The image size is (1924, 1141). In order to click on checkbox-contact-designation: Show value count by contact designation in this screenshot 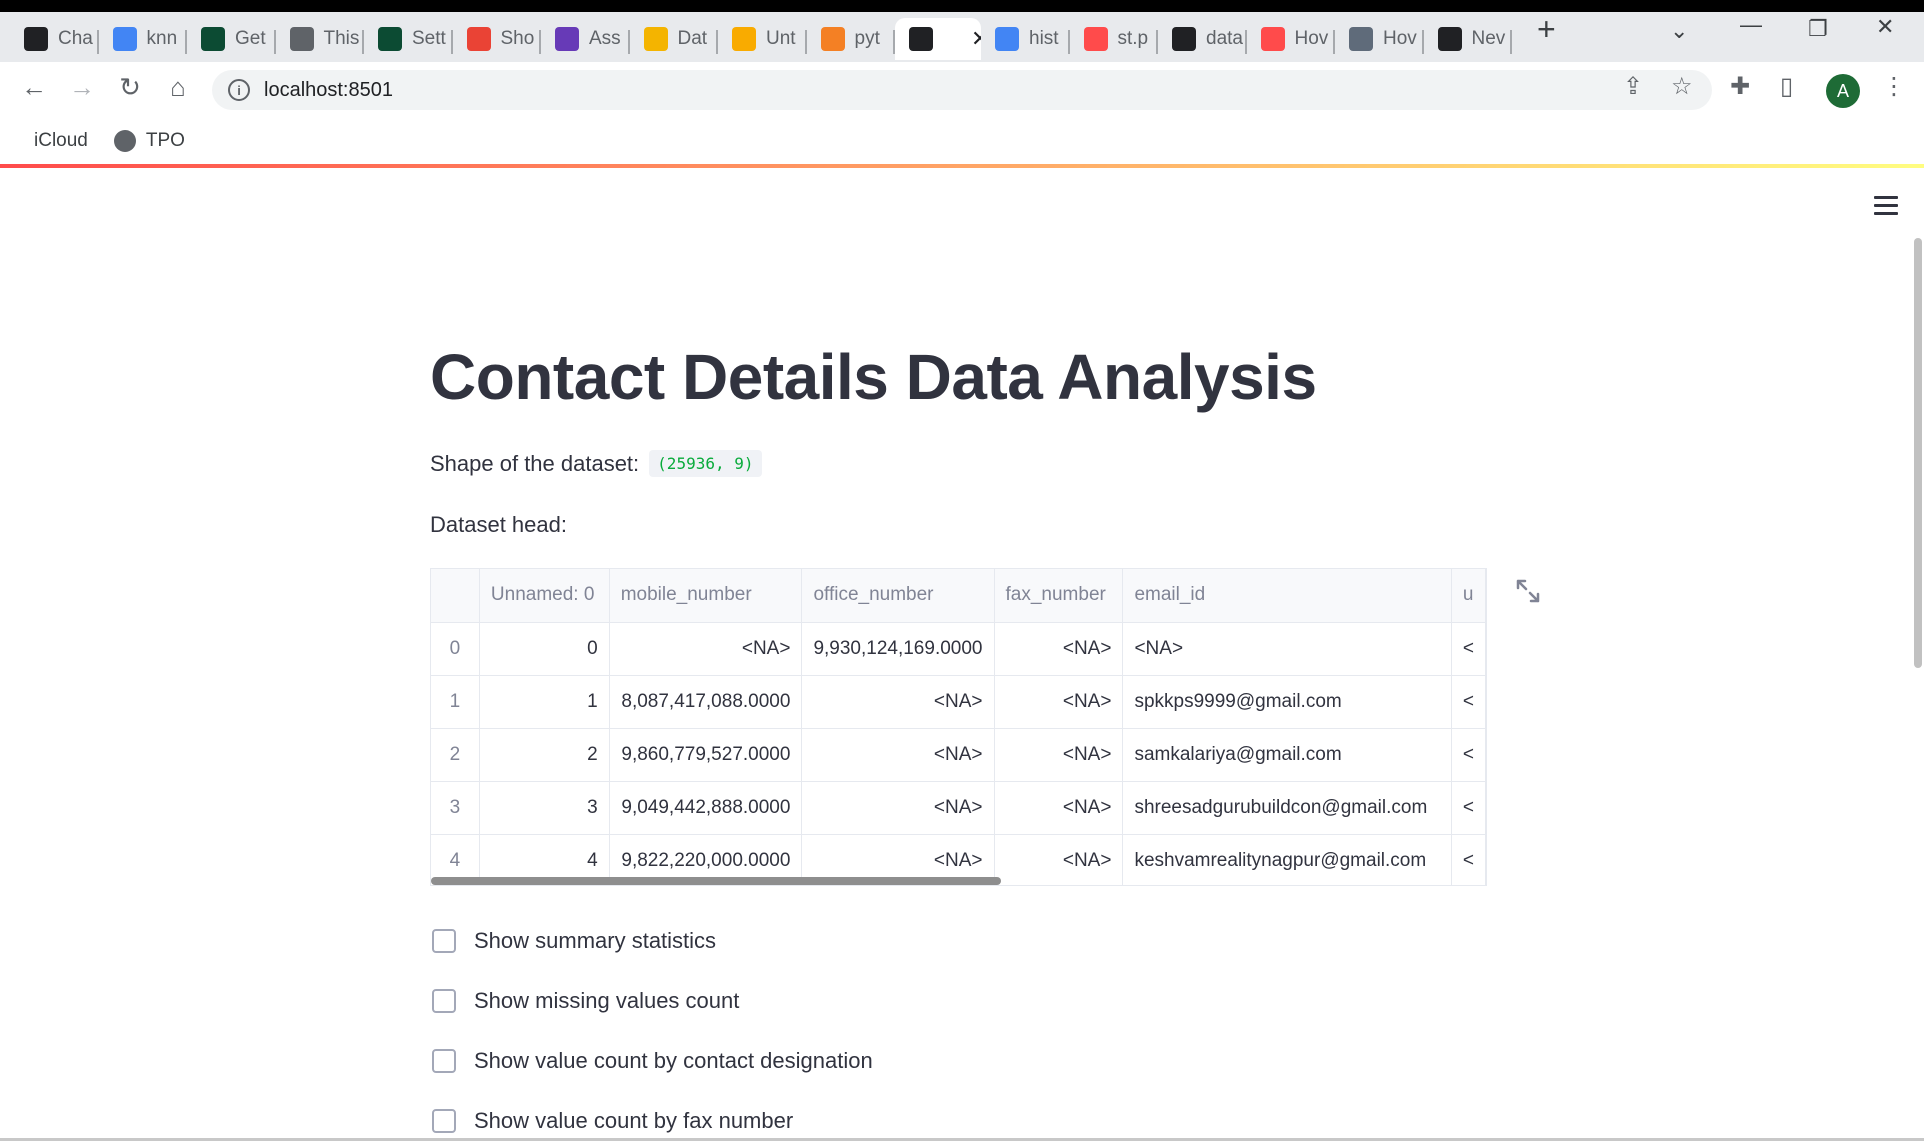, I will do `click(652, 1061)`.